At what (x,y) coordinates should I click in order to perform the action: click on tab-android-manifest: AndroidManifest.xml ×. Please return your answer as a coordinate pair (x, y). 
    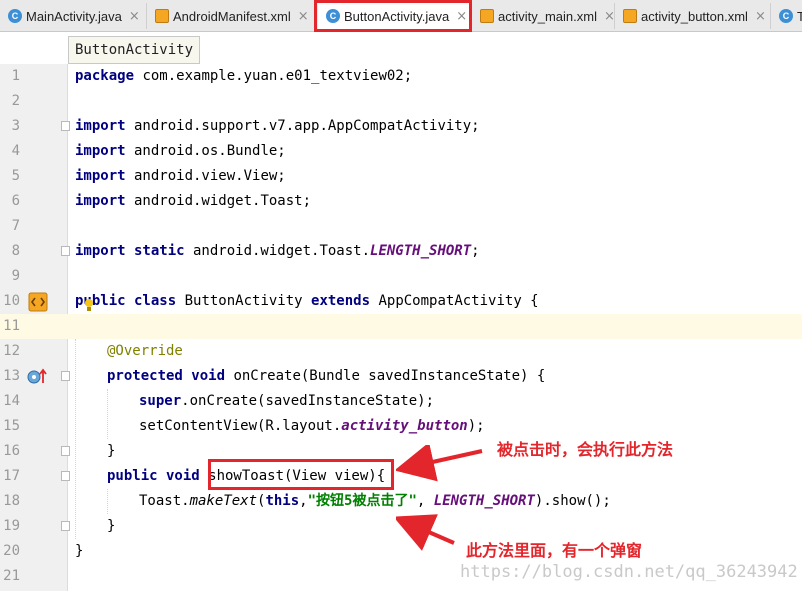
    Looking at the image, I should click on (231, 16).